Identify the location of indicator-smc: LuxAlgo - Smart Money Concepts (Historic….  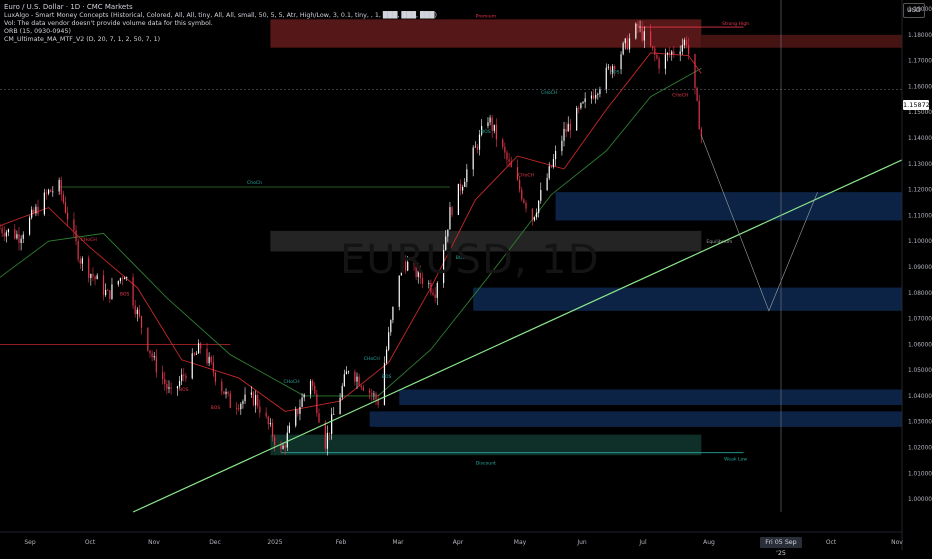
(220, 16).